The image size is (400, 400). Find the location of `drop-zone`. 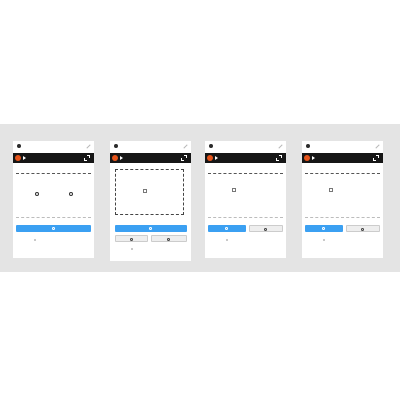

drop-zone is located at coordinates (149, 192).